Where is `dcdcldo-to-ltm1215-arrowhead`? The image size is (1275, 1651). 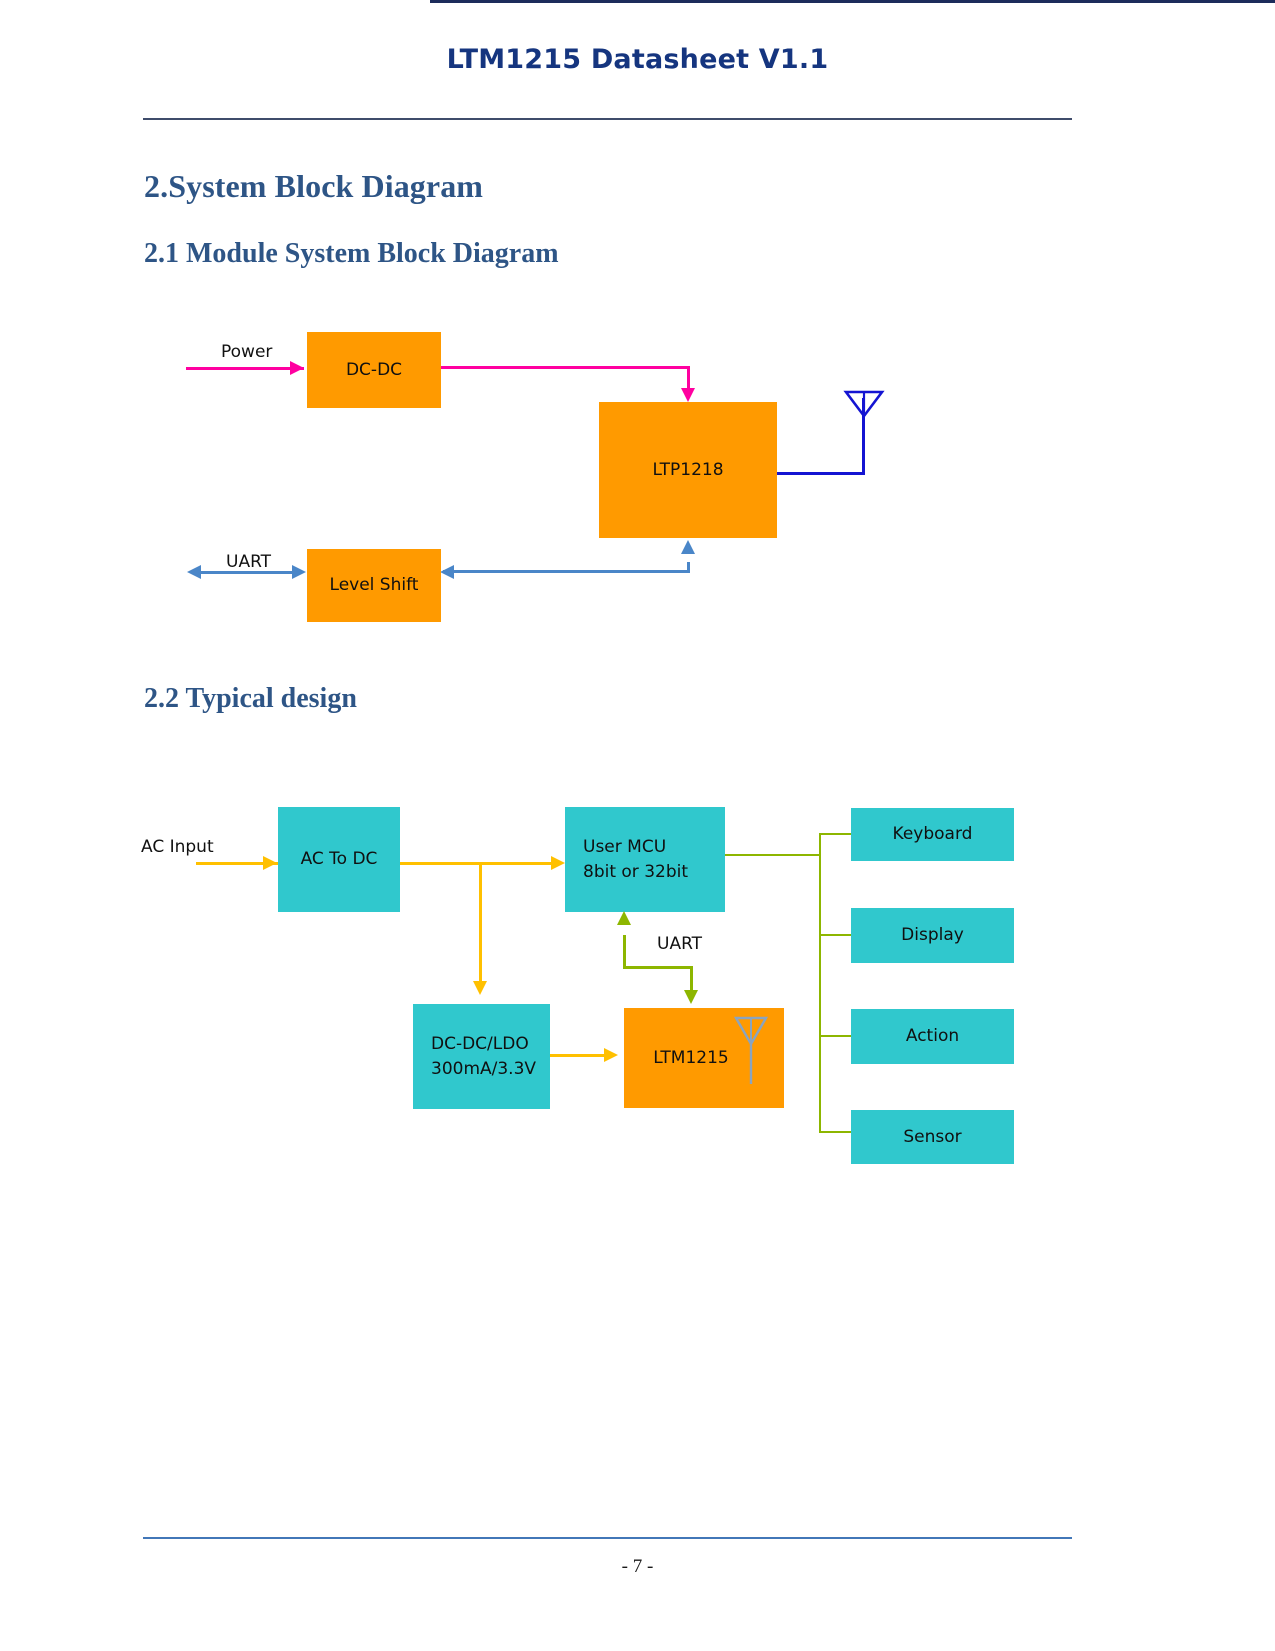 dcdcldo-to-ltm1215-arrowhead is located at coordinates (611, 1055).